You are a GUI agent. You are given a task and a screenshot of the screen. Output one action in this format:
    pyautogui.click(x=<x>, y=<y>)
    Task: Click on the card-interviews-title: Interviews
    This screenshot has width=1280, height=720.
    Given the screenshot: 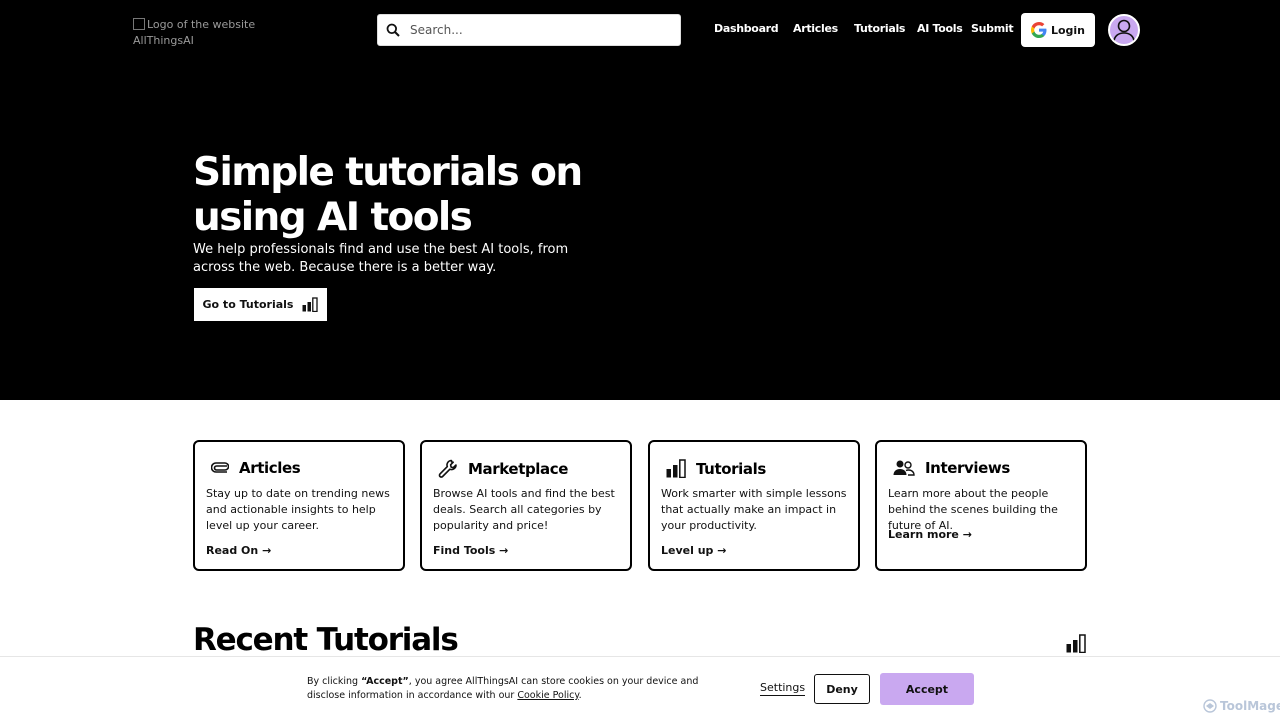 What is the action you would take?
    pyautogui.click(x=967, y=468)
    